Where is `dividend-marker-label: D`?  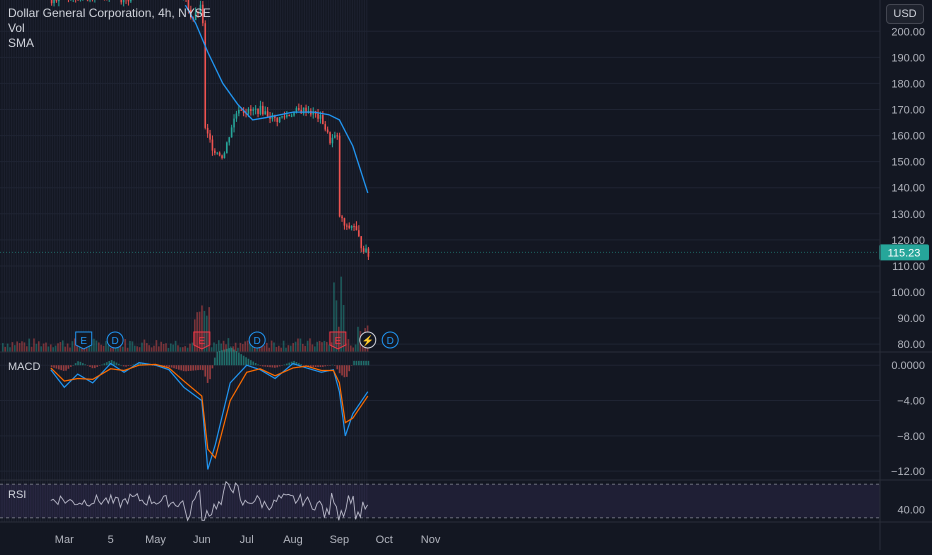 dividend-marker-label: D is located at coordinates (257, 341).